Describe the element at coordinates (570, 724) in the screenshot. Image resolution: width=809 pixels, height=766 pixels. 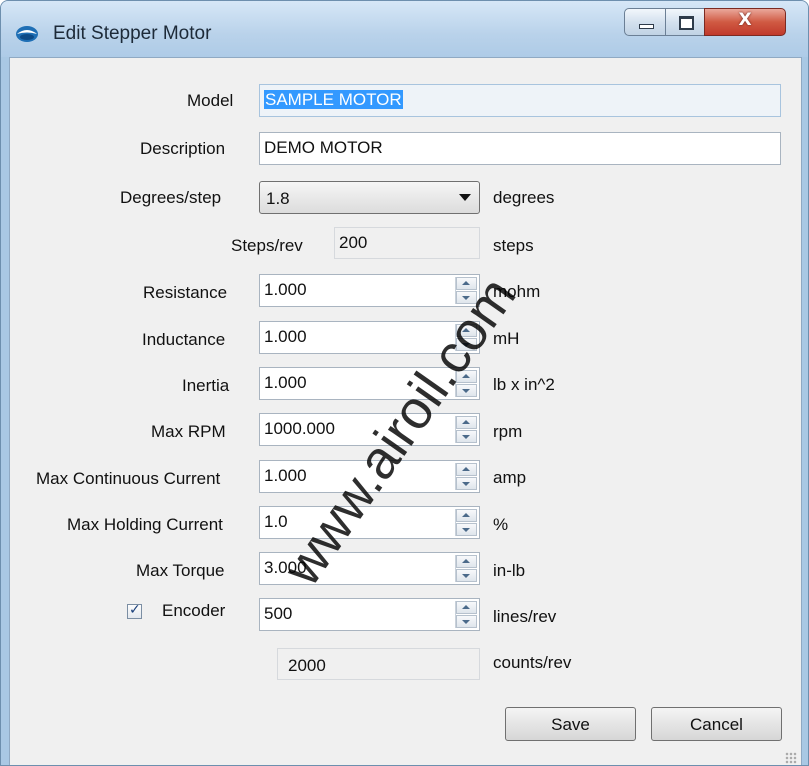
I see `save-button: Save` at that location.